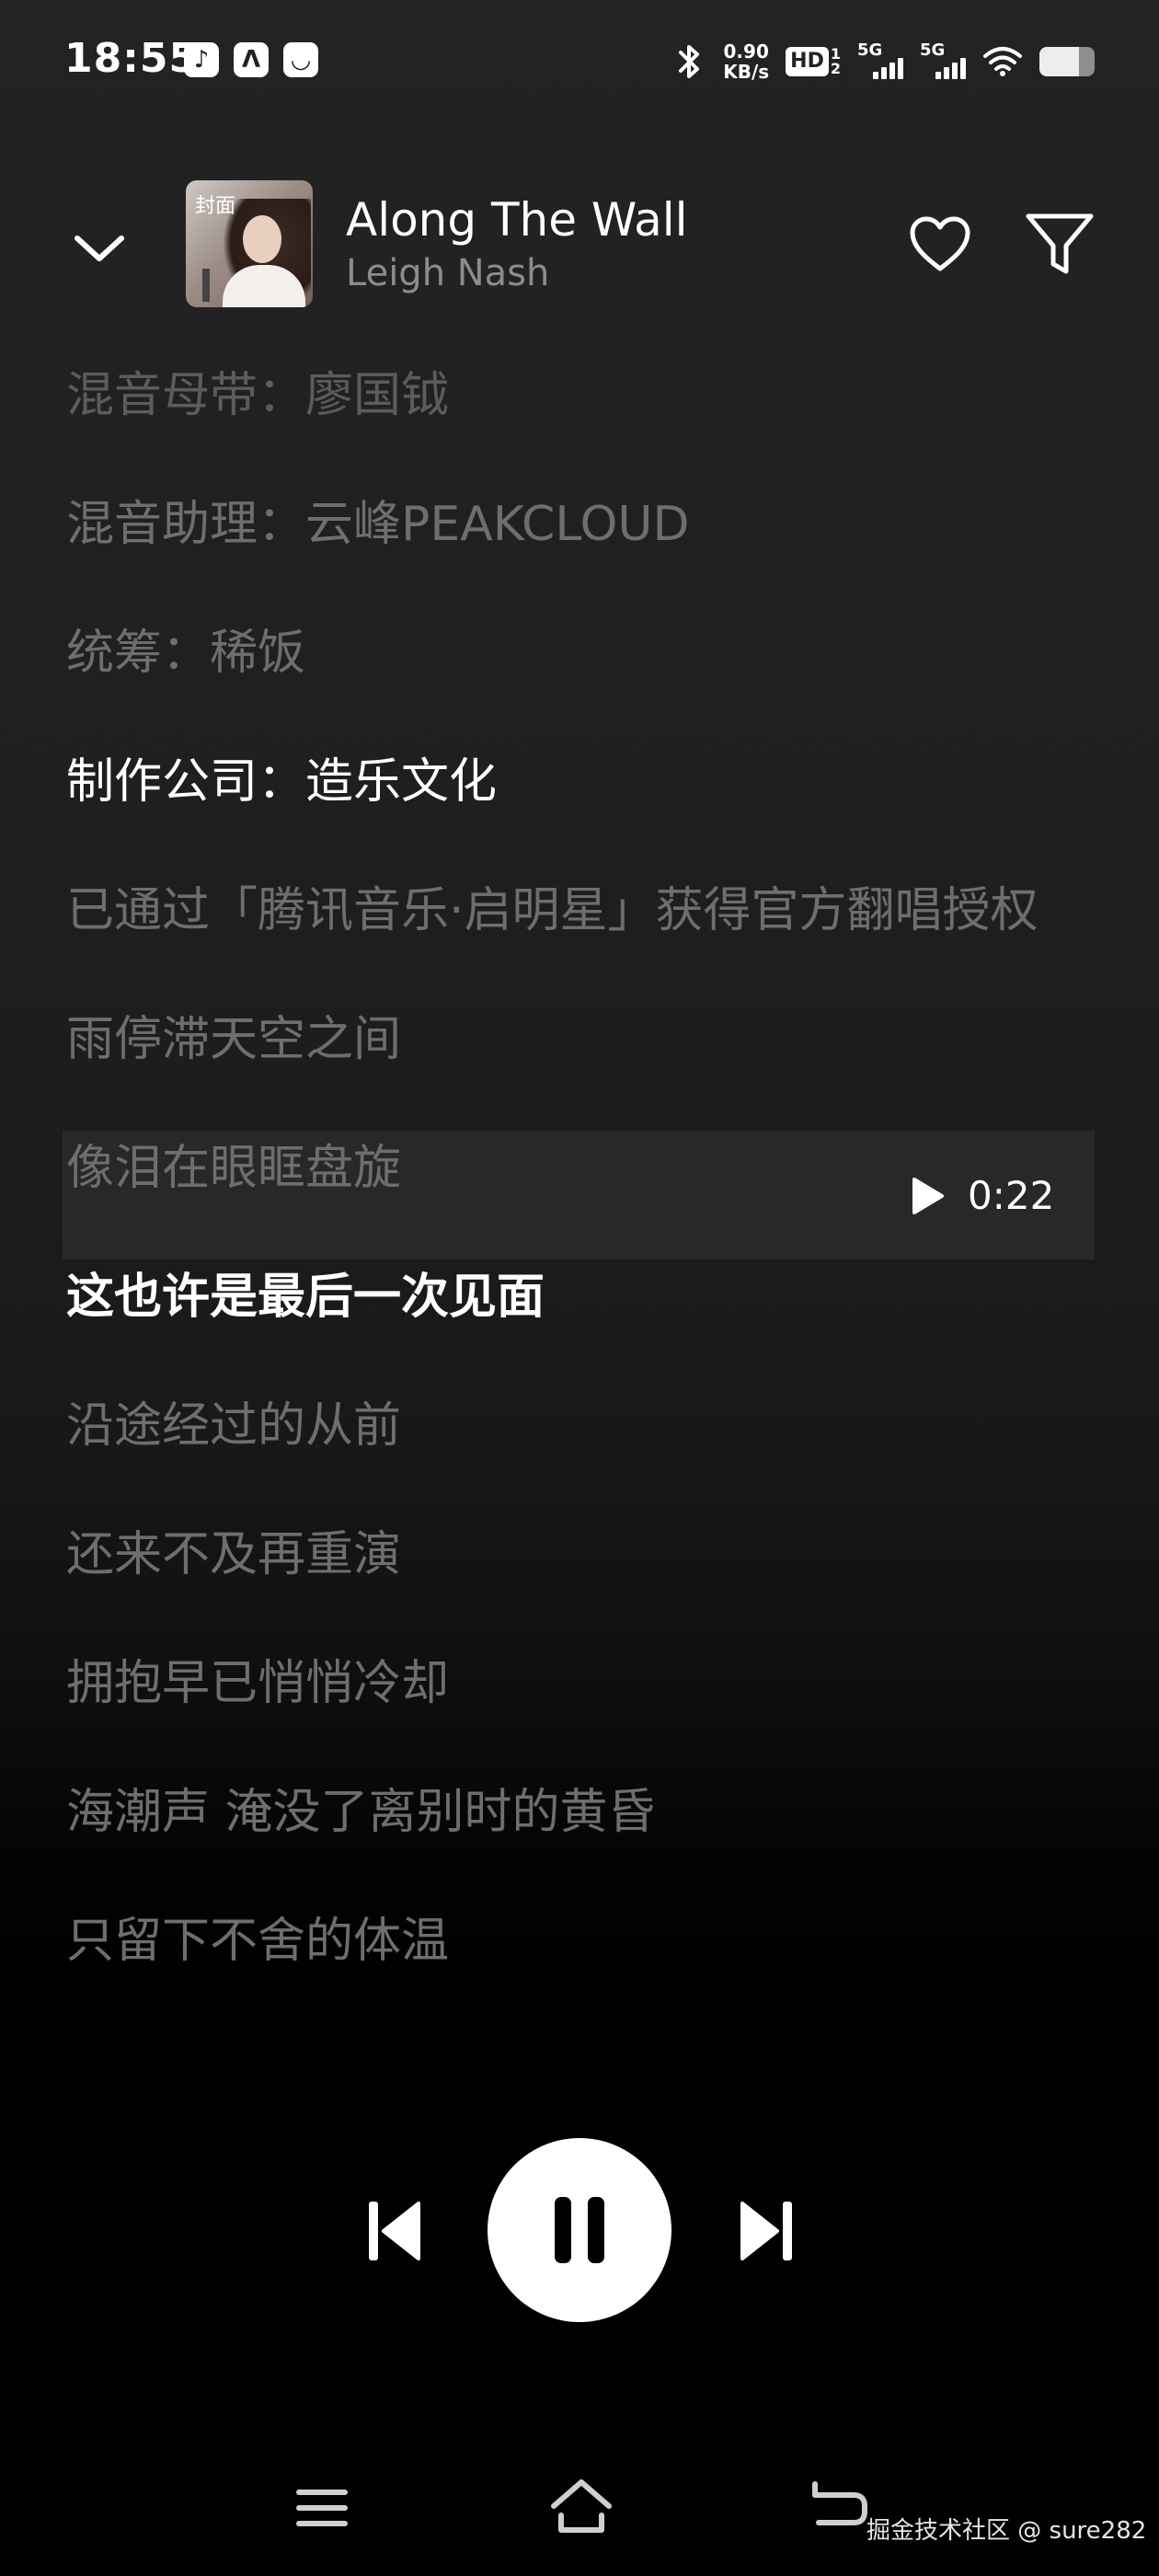 The image size is (1159, 2576). I want to click on signal-1-label: 5G, so click(870, 50).